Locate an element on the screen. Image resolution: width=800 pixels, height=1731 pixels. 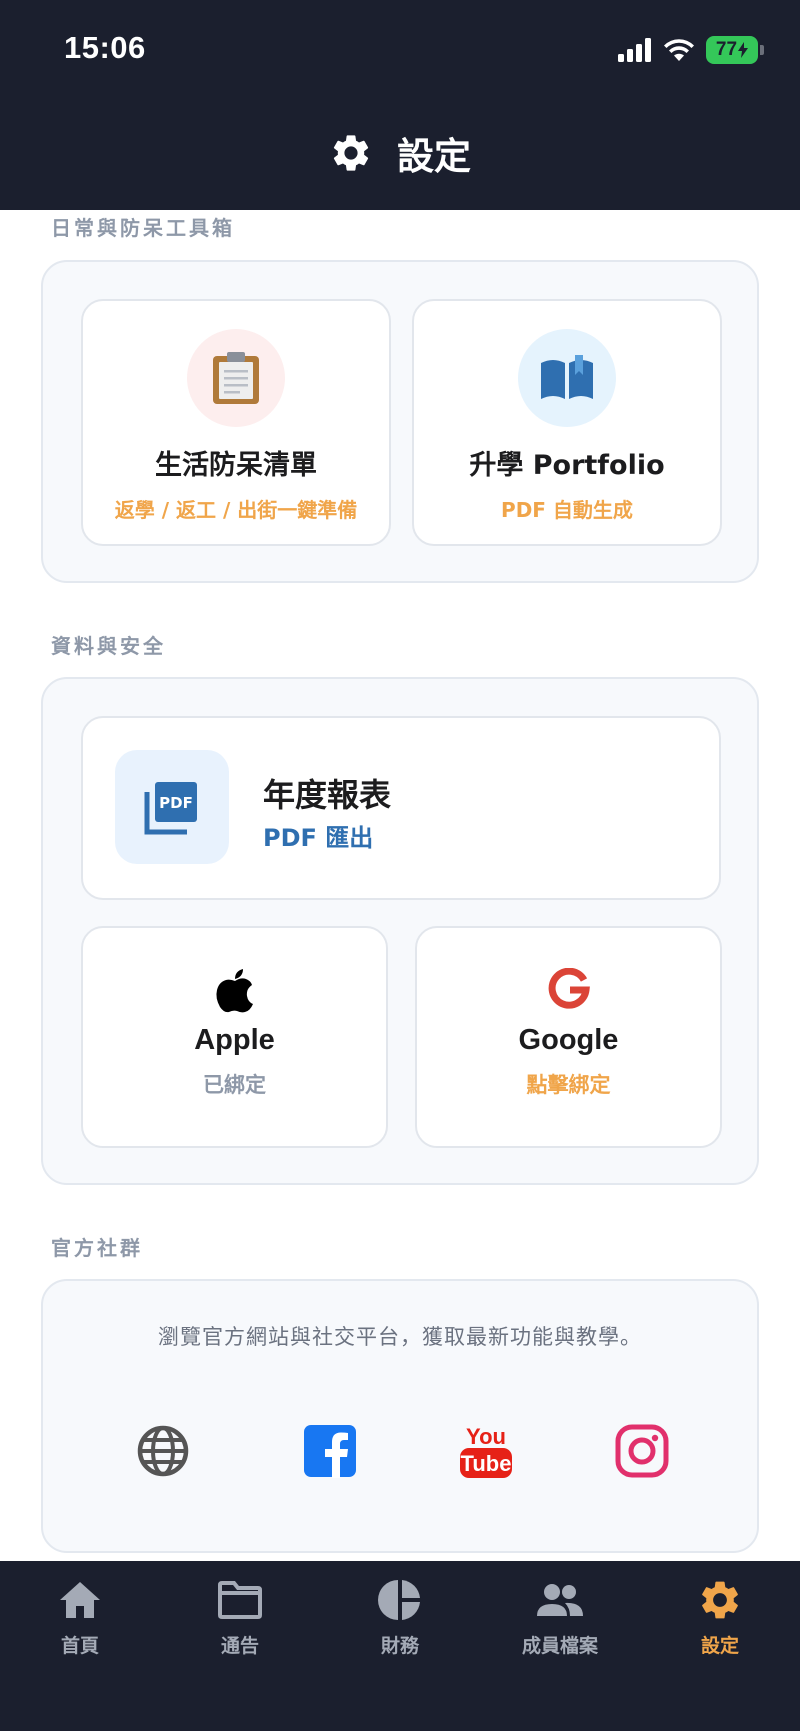
report-title: 年度報表 is located at coordinates (327, 795).